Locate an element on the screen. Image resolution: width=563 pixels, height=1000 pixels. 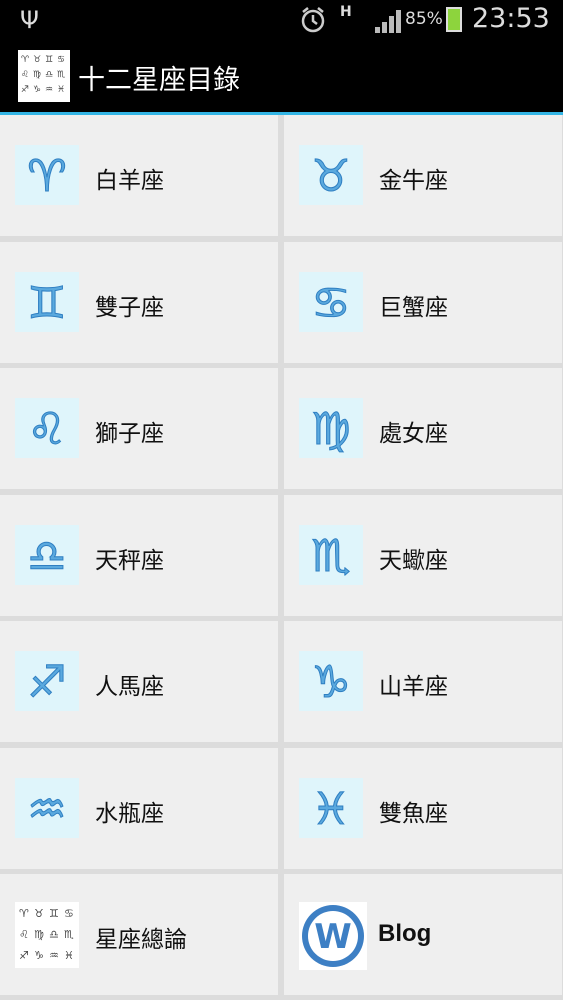
action-bar: ♈ ♉ ♊ ♋ ♌ ♍ ♎ ♏ ♐ ♑ ♒ ♓ 十二星座目錄 is located at coordinates (281, 77).